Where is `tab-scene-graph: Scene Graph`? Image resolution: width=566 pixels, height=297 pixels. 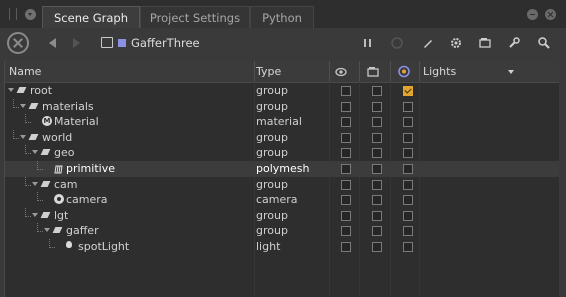
tab-scene-graph: Scene Graph is located at coordinates (91, 17).